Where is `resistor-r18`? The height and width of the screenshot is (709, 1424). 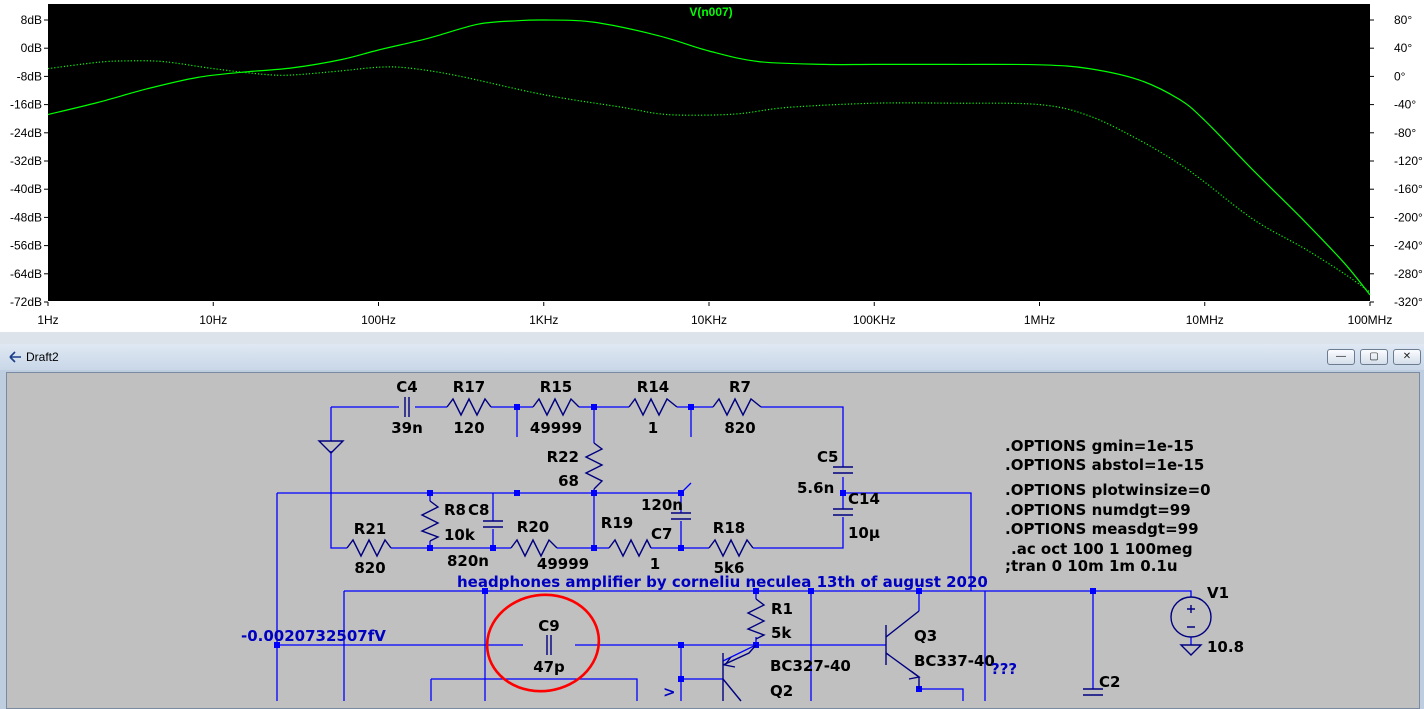 resistor-r18 is located at coordinates (731, 548).